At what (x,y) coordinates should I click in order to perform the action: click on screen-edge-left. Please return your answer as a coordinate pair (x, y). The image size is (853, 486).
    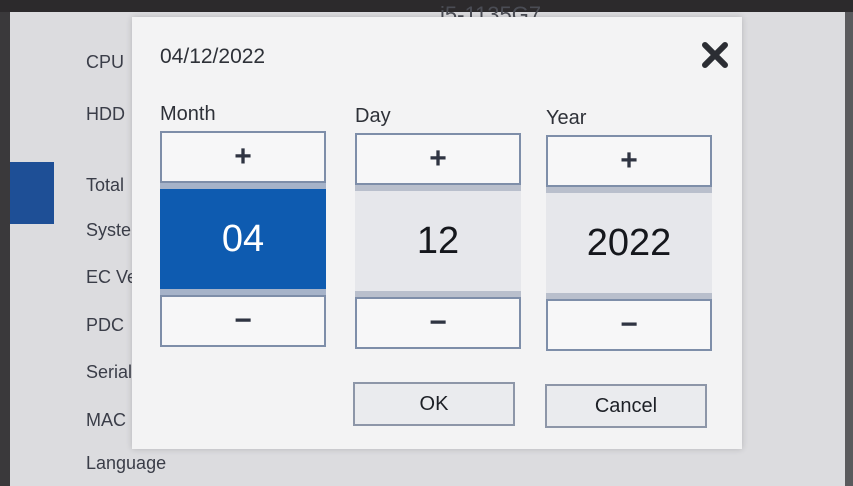
    Looking at the image, I should click on (5, 249).